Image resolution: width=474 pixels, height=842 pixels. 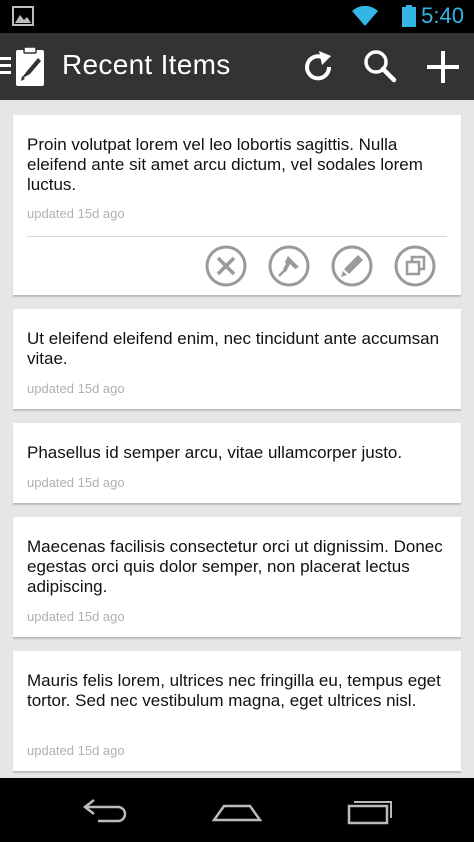 I want to click on delete-button, so click(x=226, y=266).